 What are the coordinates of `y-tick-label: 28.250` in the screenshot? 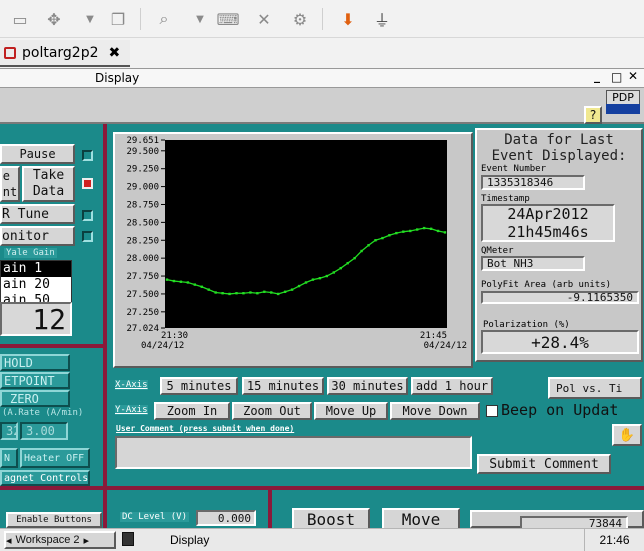 It's located at (142, 241).